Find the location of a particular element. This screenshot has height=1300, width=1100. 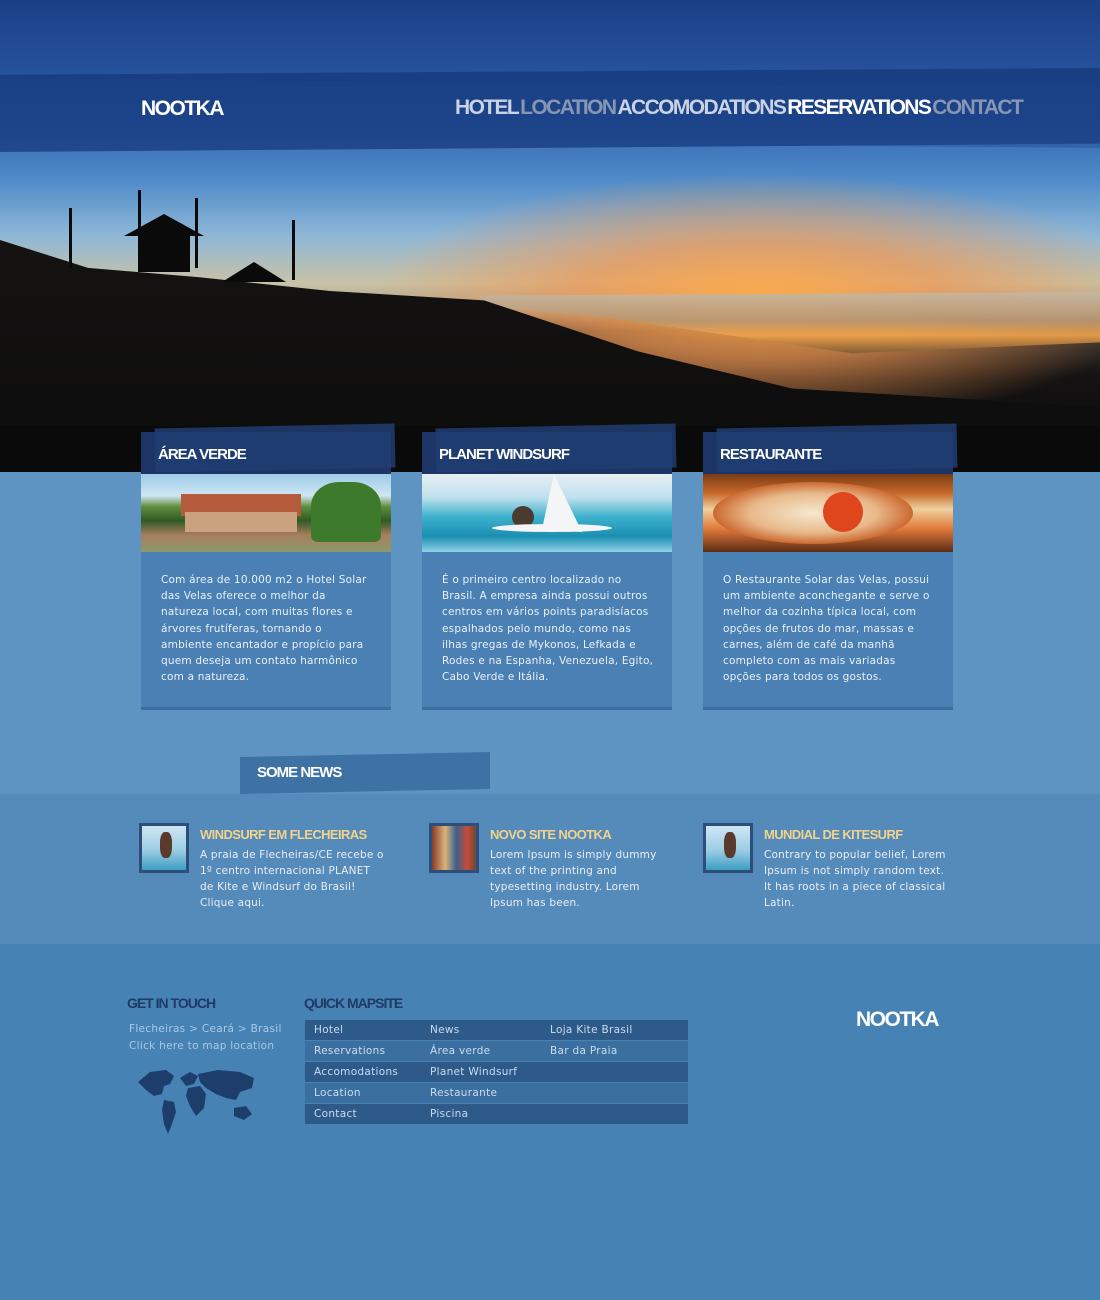

windsurfer-image is located at coordinates (547, 513).